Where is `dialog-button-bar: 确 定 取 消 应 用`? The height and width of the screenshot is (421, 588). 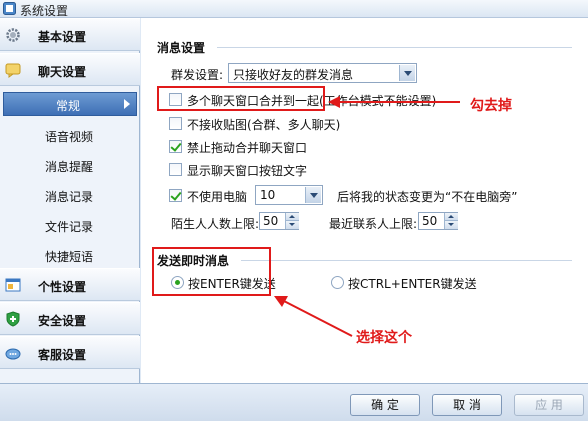 dialog-button-bar: 确 定 取 消 应 用 is located at coordinates (294, 402).